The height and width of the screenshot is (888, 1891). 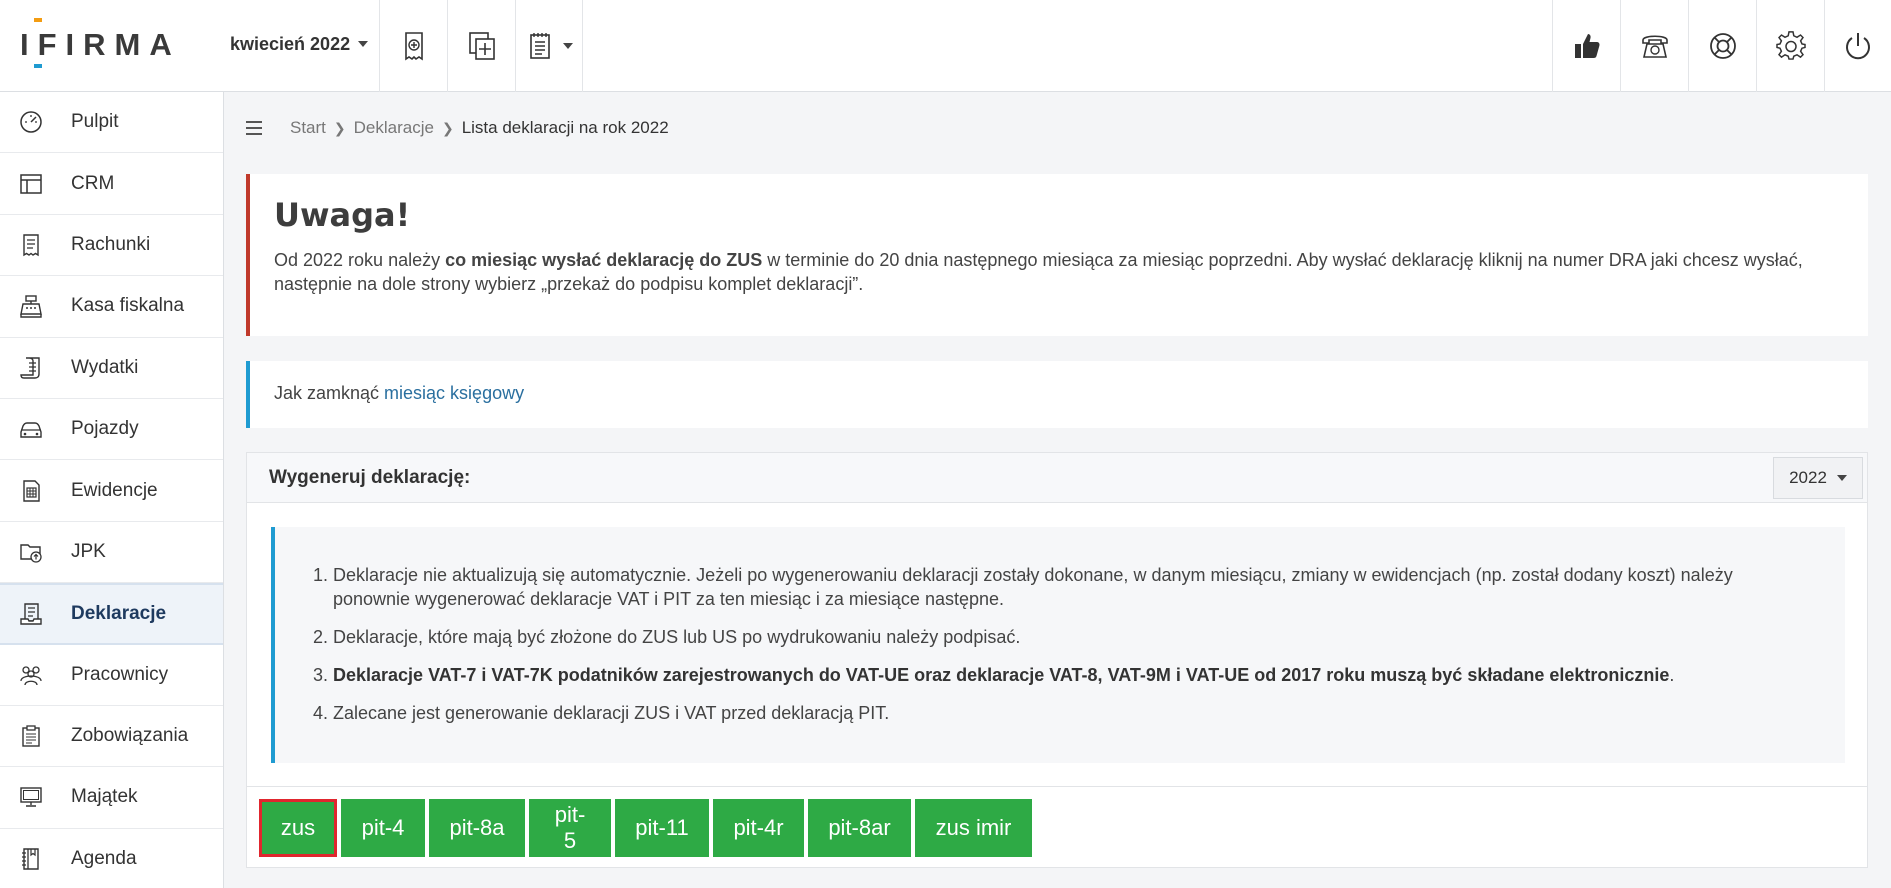 I want to click on pit-8a-button: pit-8a, so click(x=477, y=828).